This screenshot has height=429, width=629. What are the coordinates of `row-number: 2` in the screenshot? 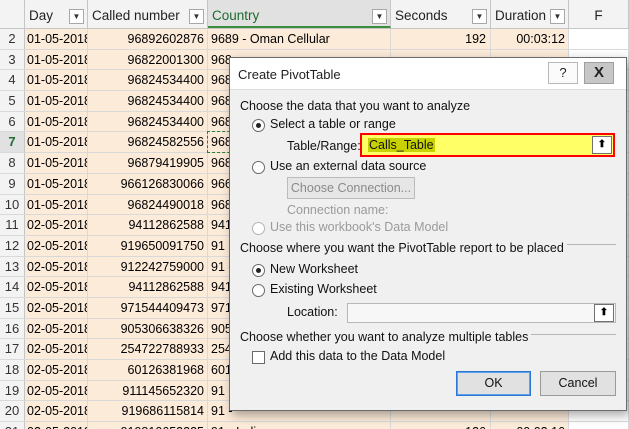 It's located at (12, 39).